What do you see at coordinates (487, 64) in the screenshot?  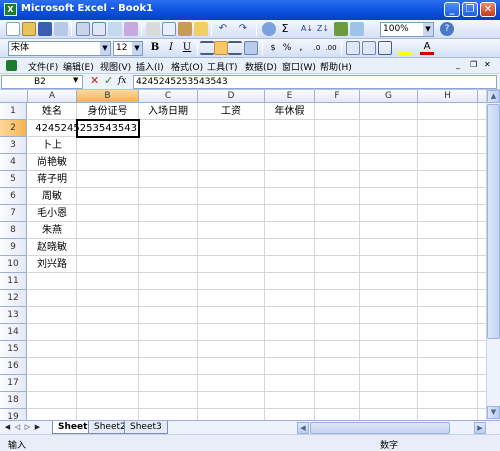 I see `doc-close-icon: ✕` at bounding box center [487, 64].